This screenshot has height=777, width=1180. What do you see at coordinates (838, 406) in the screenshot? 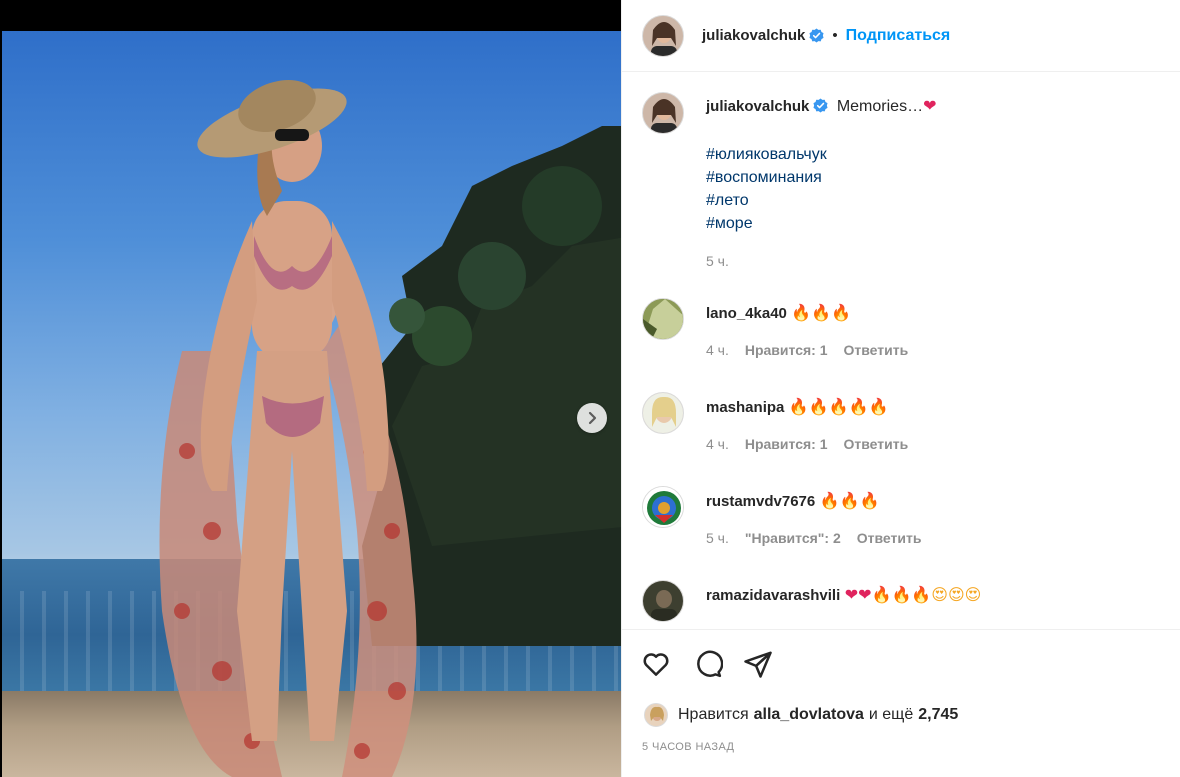
I see `fire-emoji: 🔥🔥🔥🔥🔥` at bounding box center [838, 406].